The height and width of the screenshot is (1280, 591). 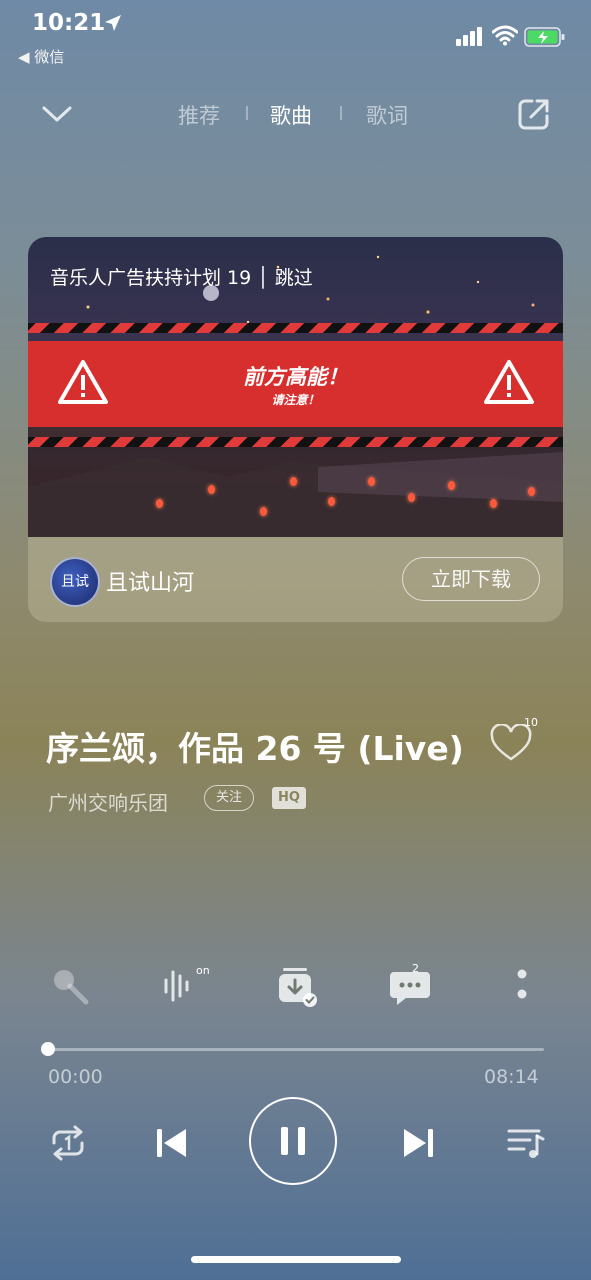 What do you see at coordinates (544, 37) in the screenshot?
I see `battery-charging-icon` at bounding box center [544, 37].